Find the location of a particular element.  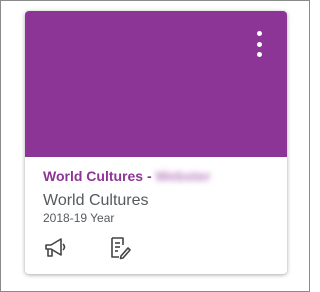

announcements-icon is located at coordinates (56, 248).